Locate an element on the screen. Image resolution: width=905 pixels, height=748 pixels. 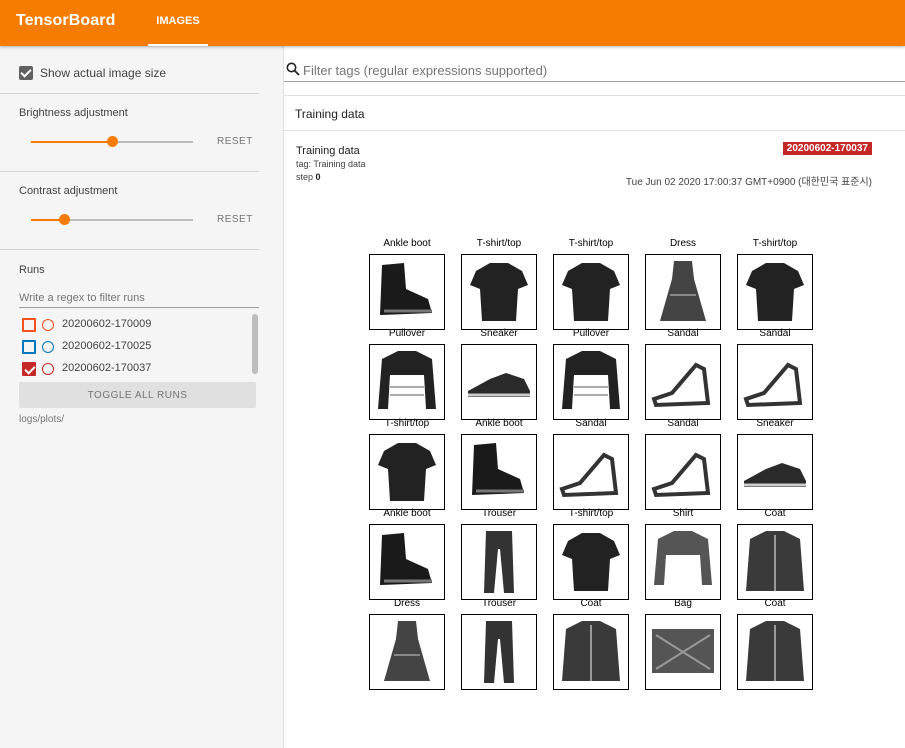
run-name: 20200602-170025 is located at coordinates (107, 346).